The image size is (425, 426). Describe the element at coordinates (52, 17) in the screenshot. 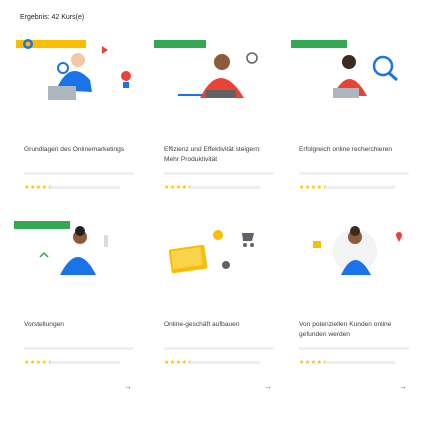

I see `results-count: Ergebnis: 42 Kurs(e)` at that location.